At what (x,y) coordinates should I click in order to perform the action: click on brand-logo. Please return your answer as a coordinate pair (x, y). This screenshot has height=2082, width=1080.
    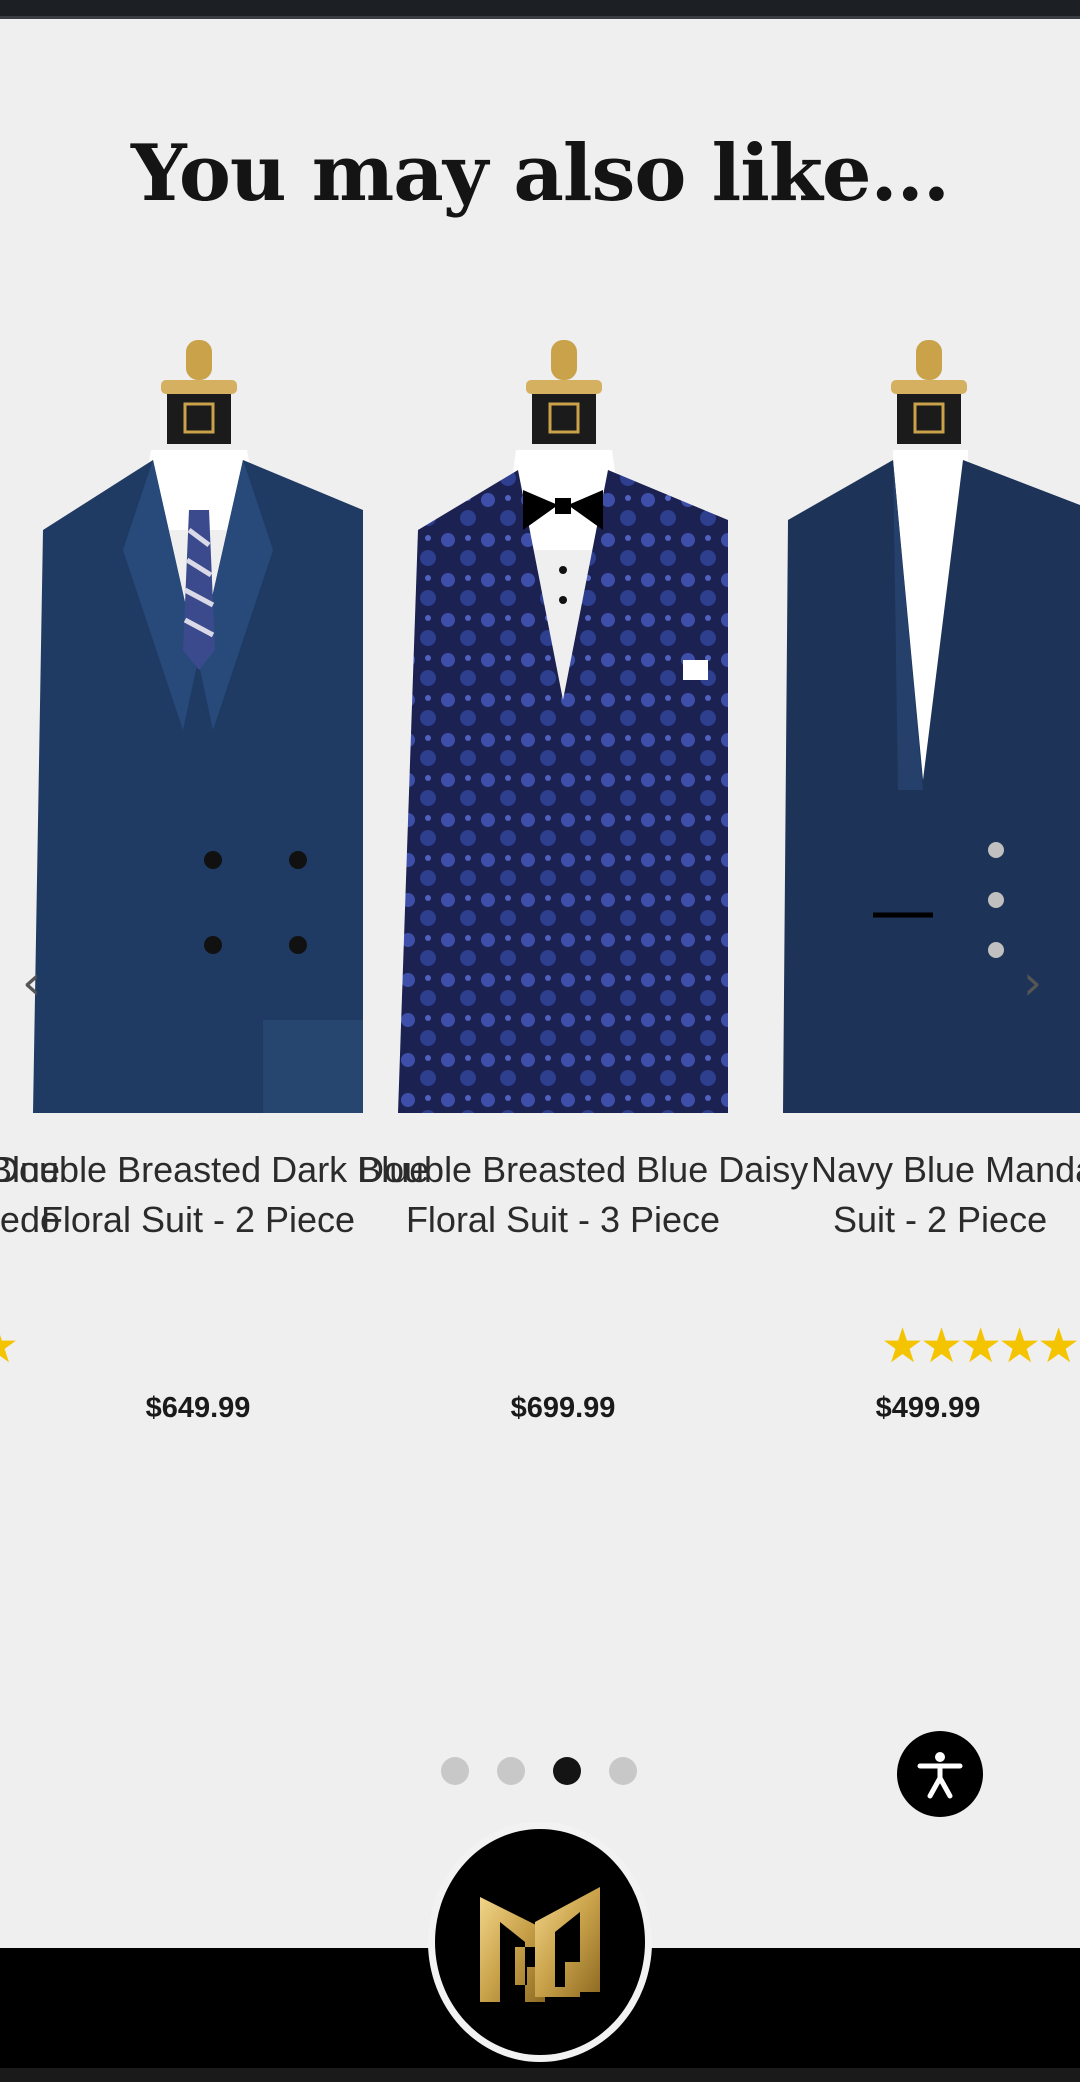
    Looking at the image, I should click on (540, 1942).